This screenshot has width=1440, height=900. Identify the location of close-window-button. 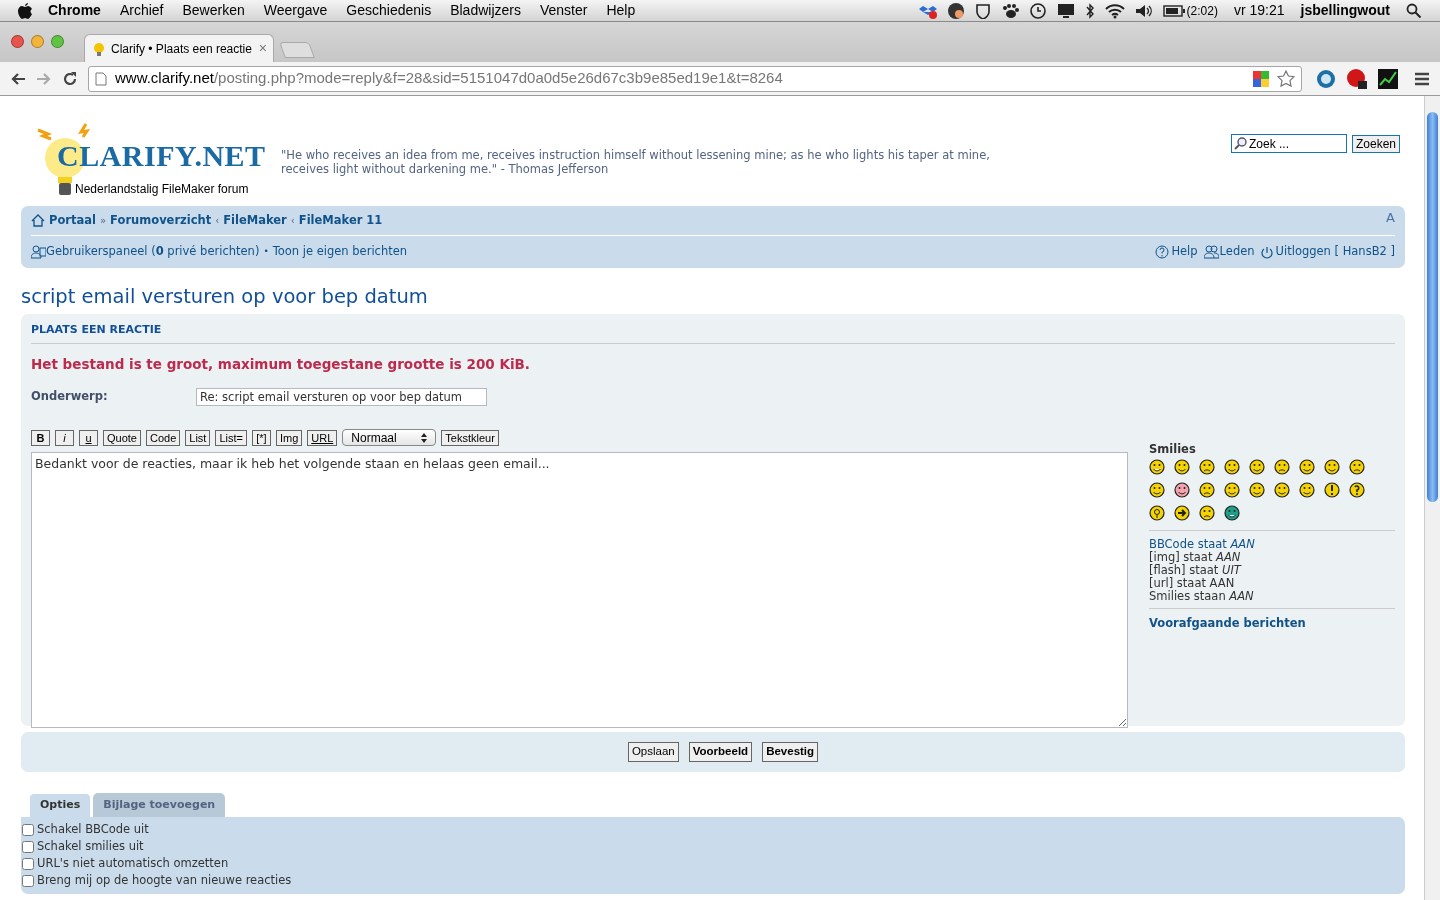
(17, 41).